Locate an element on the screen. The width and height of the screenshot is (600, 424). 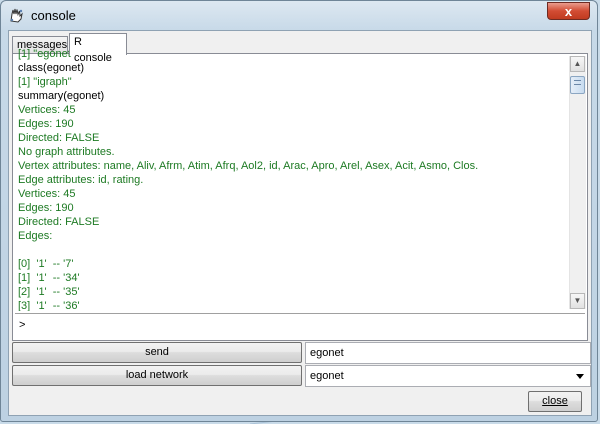
scroll-down-button: ▼ is located at coordinates (577, 301).